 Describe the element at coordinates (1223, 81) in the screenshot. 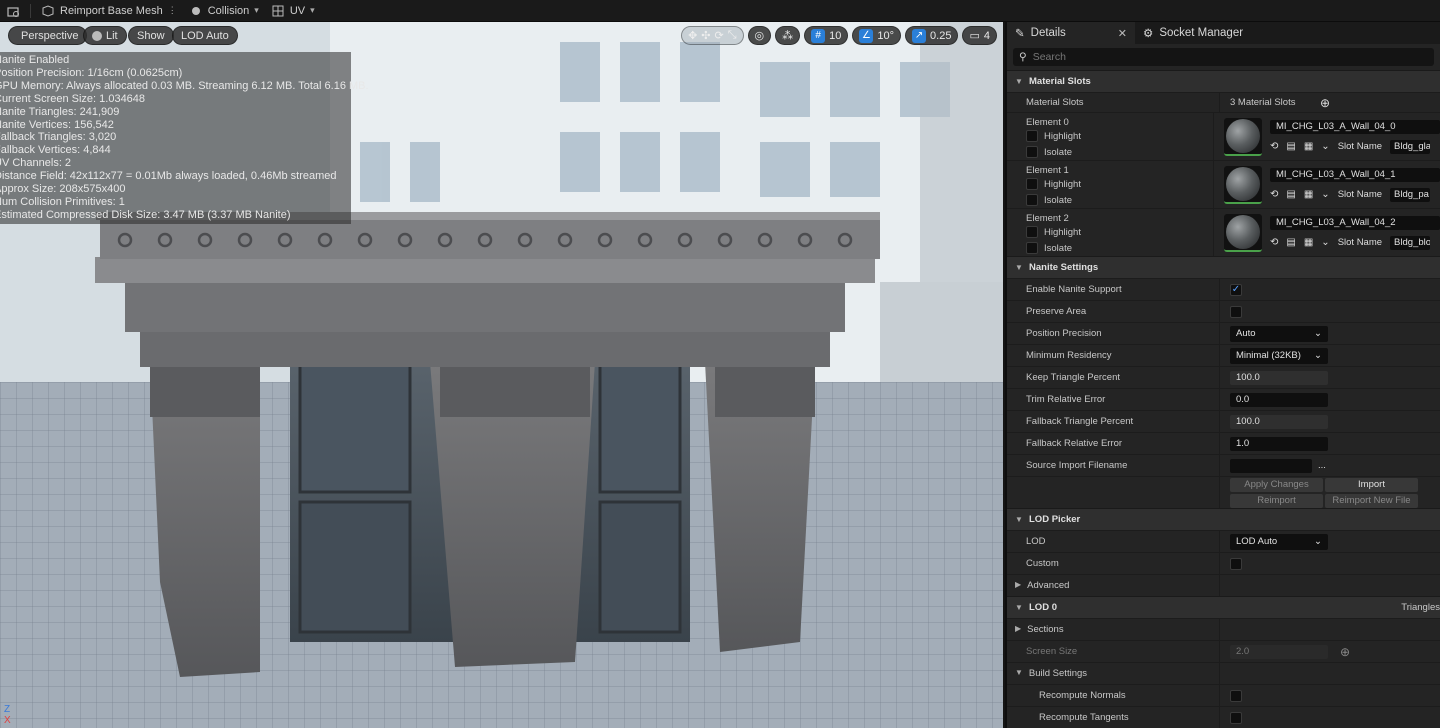

I see `material-slots-header: ▼ Material Slots` at that location.